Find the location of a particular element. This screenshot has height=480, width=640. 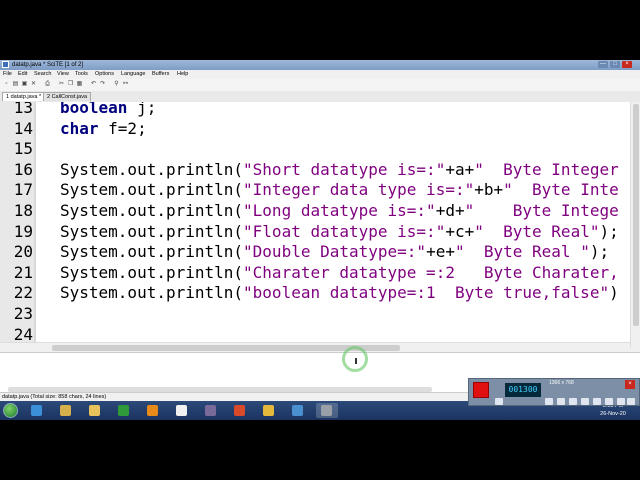

code-line: 14 char f=2; is located at coordinates (315, 129).